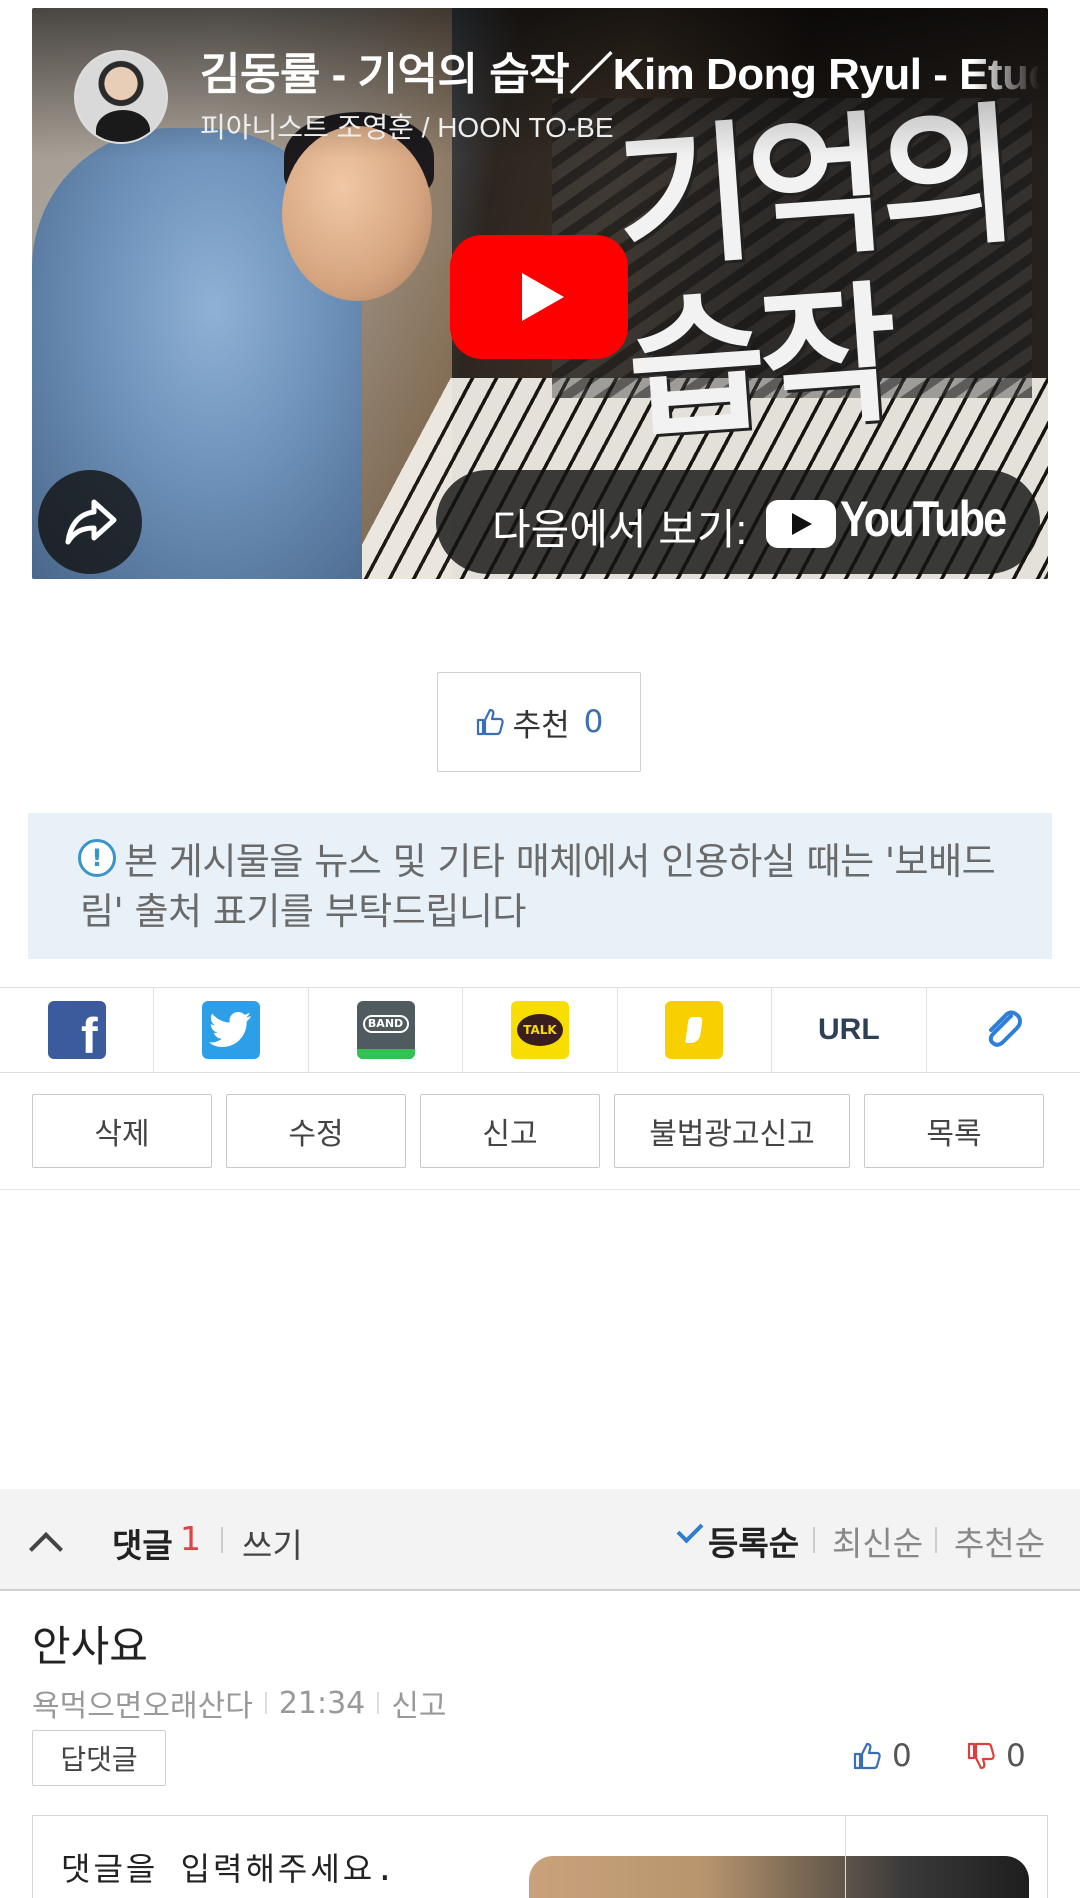  What do you see at coordinates (540, 1189) in the screenshot?
I see `section-divider` at bounding box center [540, 1189].